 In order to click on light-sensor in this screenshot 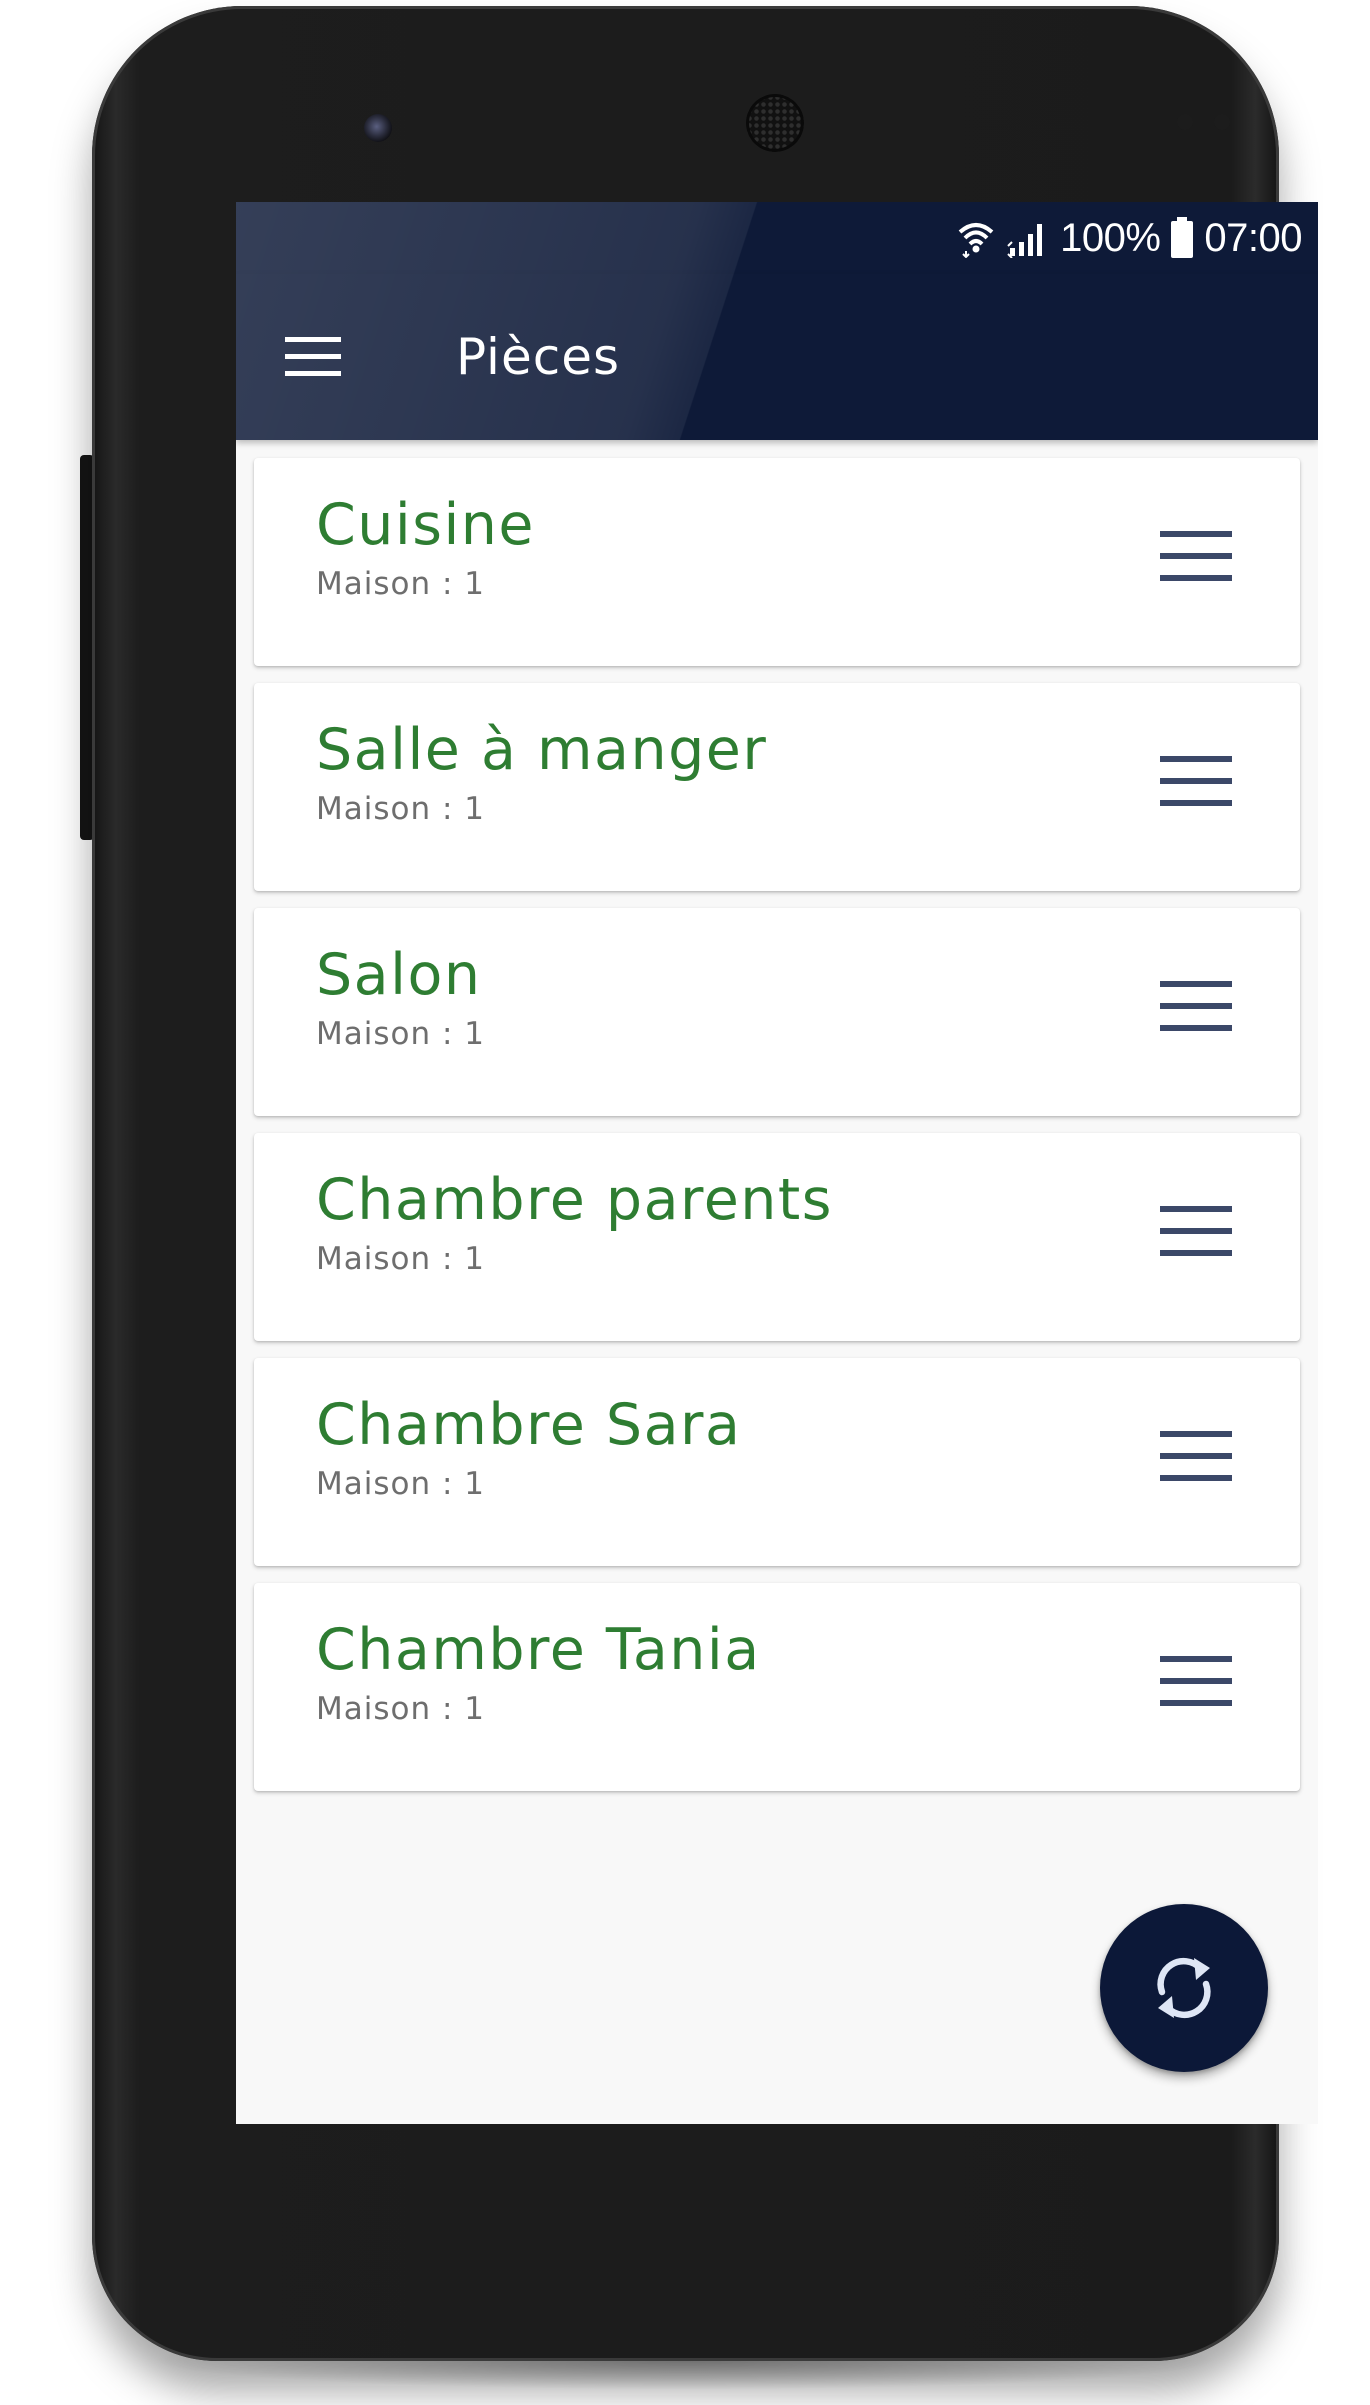, I will do `click(1222, 122)`.